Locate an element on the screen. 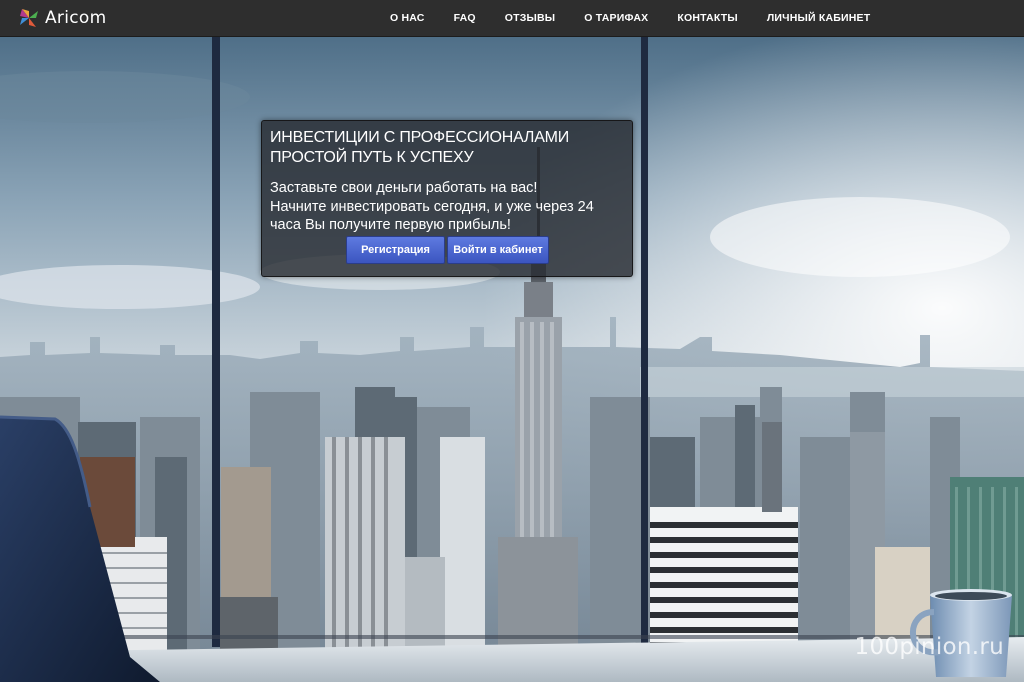 Image resolution: width=1024 pixels, height=682 pixels. register-button: Регистрация is located at coordinates (395, 250).